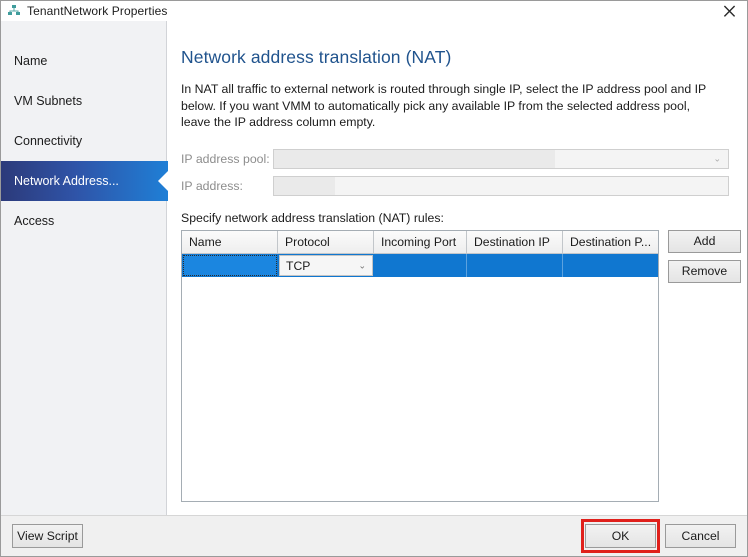  I want to click on table-actions: Add Remove, so click(704, 259).